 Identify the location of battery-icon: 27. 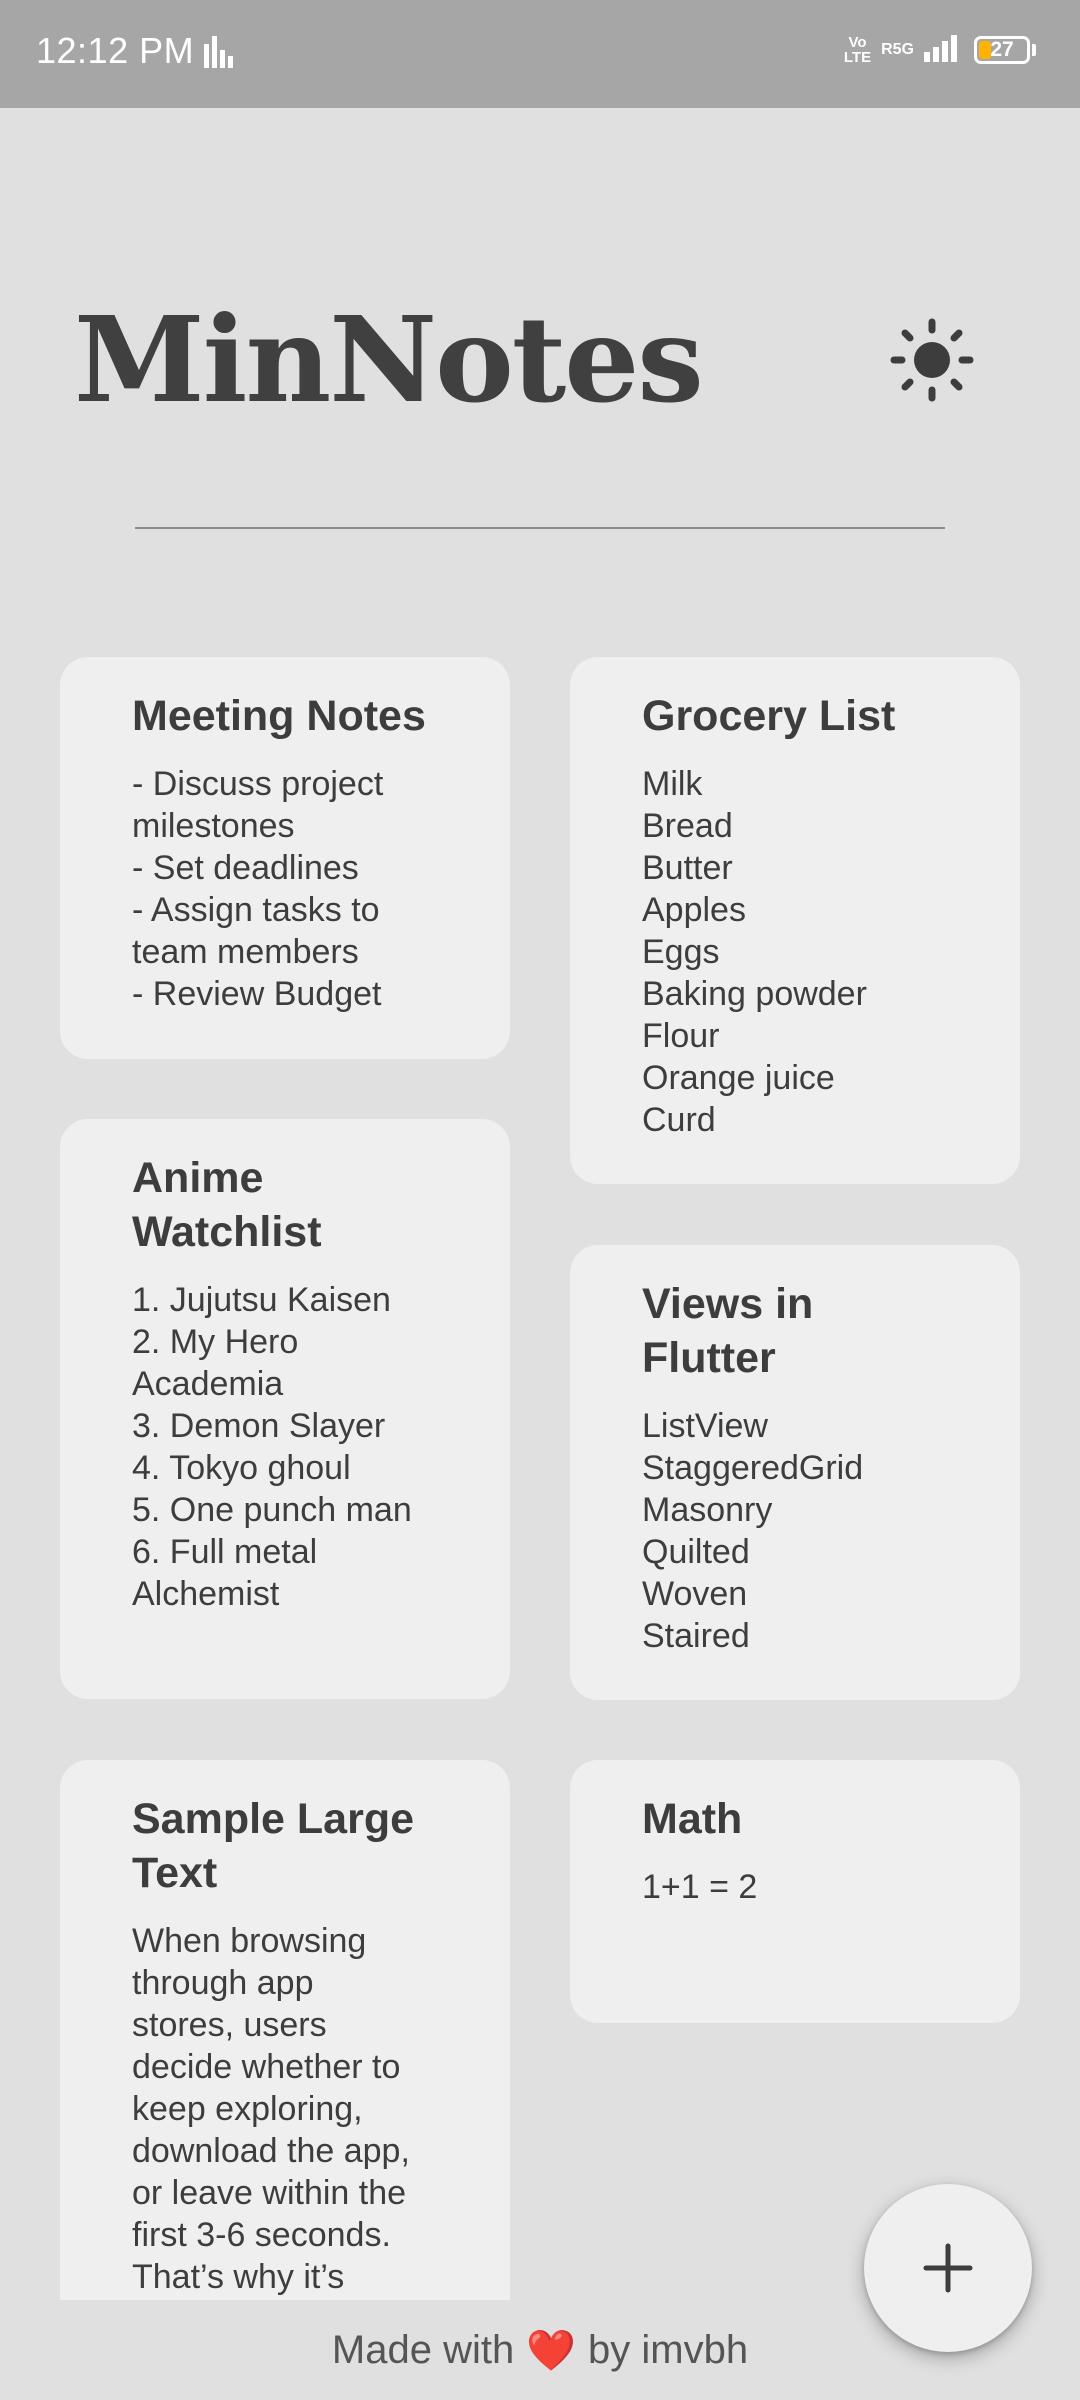
(1002, 49).